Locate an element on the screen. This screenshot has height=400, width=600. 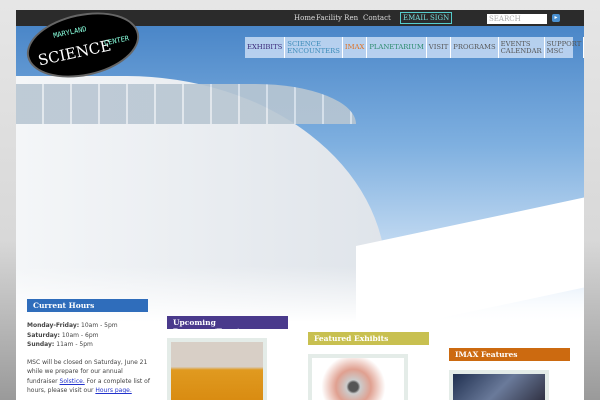
nav-item: VISIT is located at coordinates (439, 47).